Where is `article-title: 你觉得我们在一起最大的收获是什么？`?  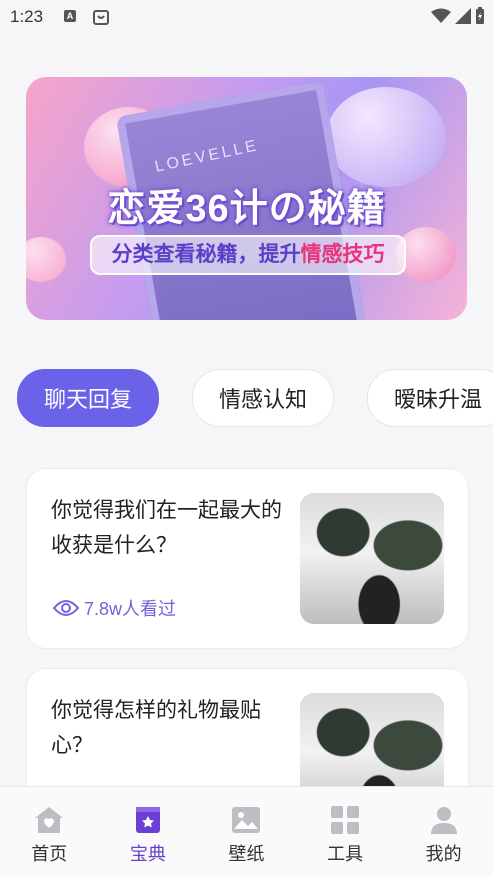
article-title: 你觉得我们在一起最大的收获是什么？ is located at coordinates (166, 528).